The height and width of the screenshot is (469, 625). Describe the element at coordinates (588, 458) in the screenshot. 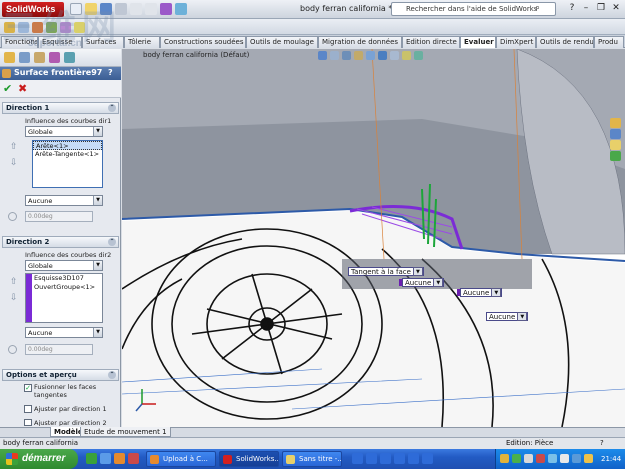

I see `security-icon` at that location.